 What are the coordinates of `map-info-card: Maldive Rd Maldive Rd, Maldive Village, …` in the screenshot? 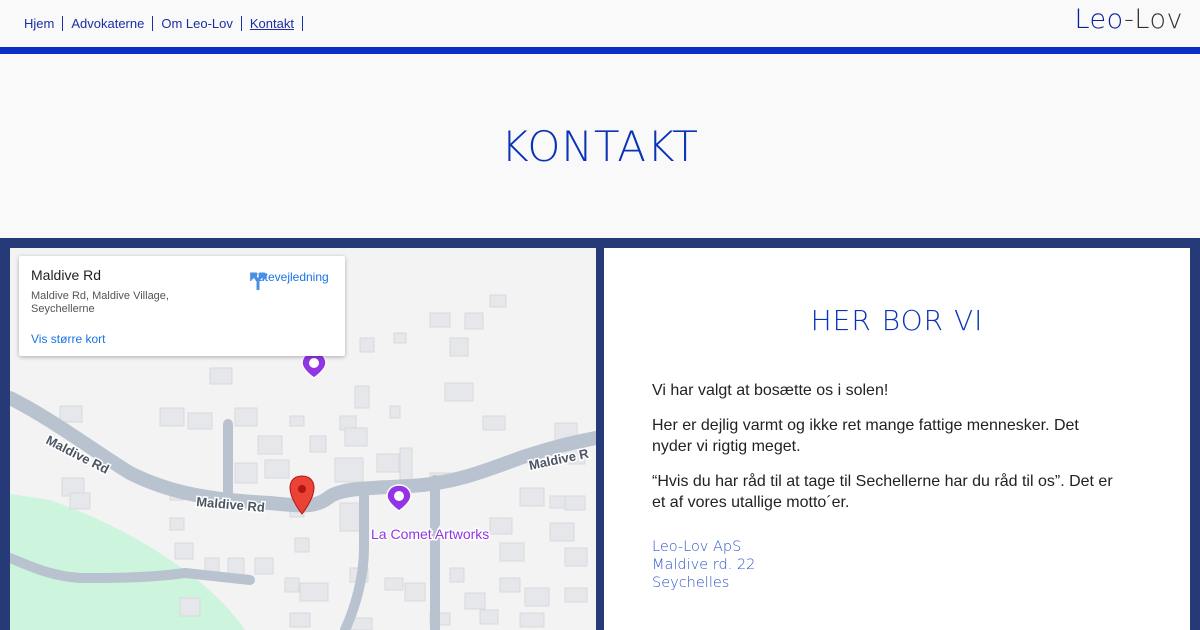 It's located at (182, 306).